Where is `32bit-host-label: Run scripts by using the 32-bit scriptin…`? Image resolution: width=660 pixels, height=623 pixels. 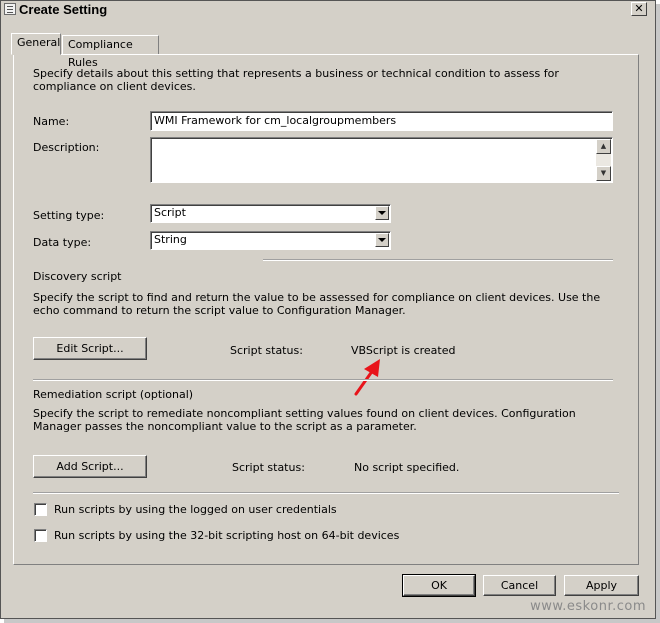
32bit-host-label: Run scripts by using the 32-bit scriptin… is located at coordinates (227, 535).